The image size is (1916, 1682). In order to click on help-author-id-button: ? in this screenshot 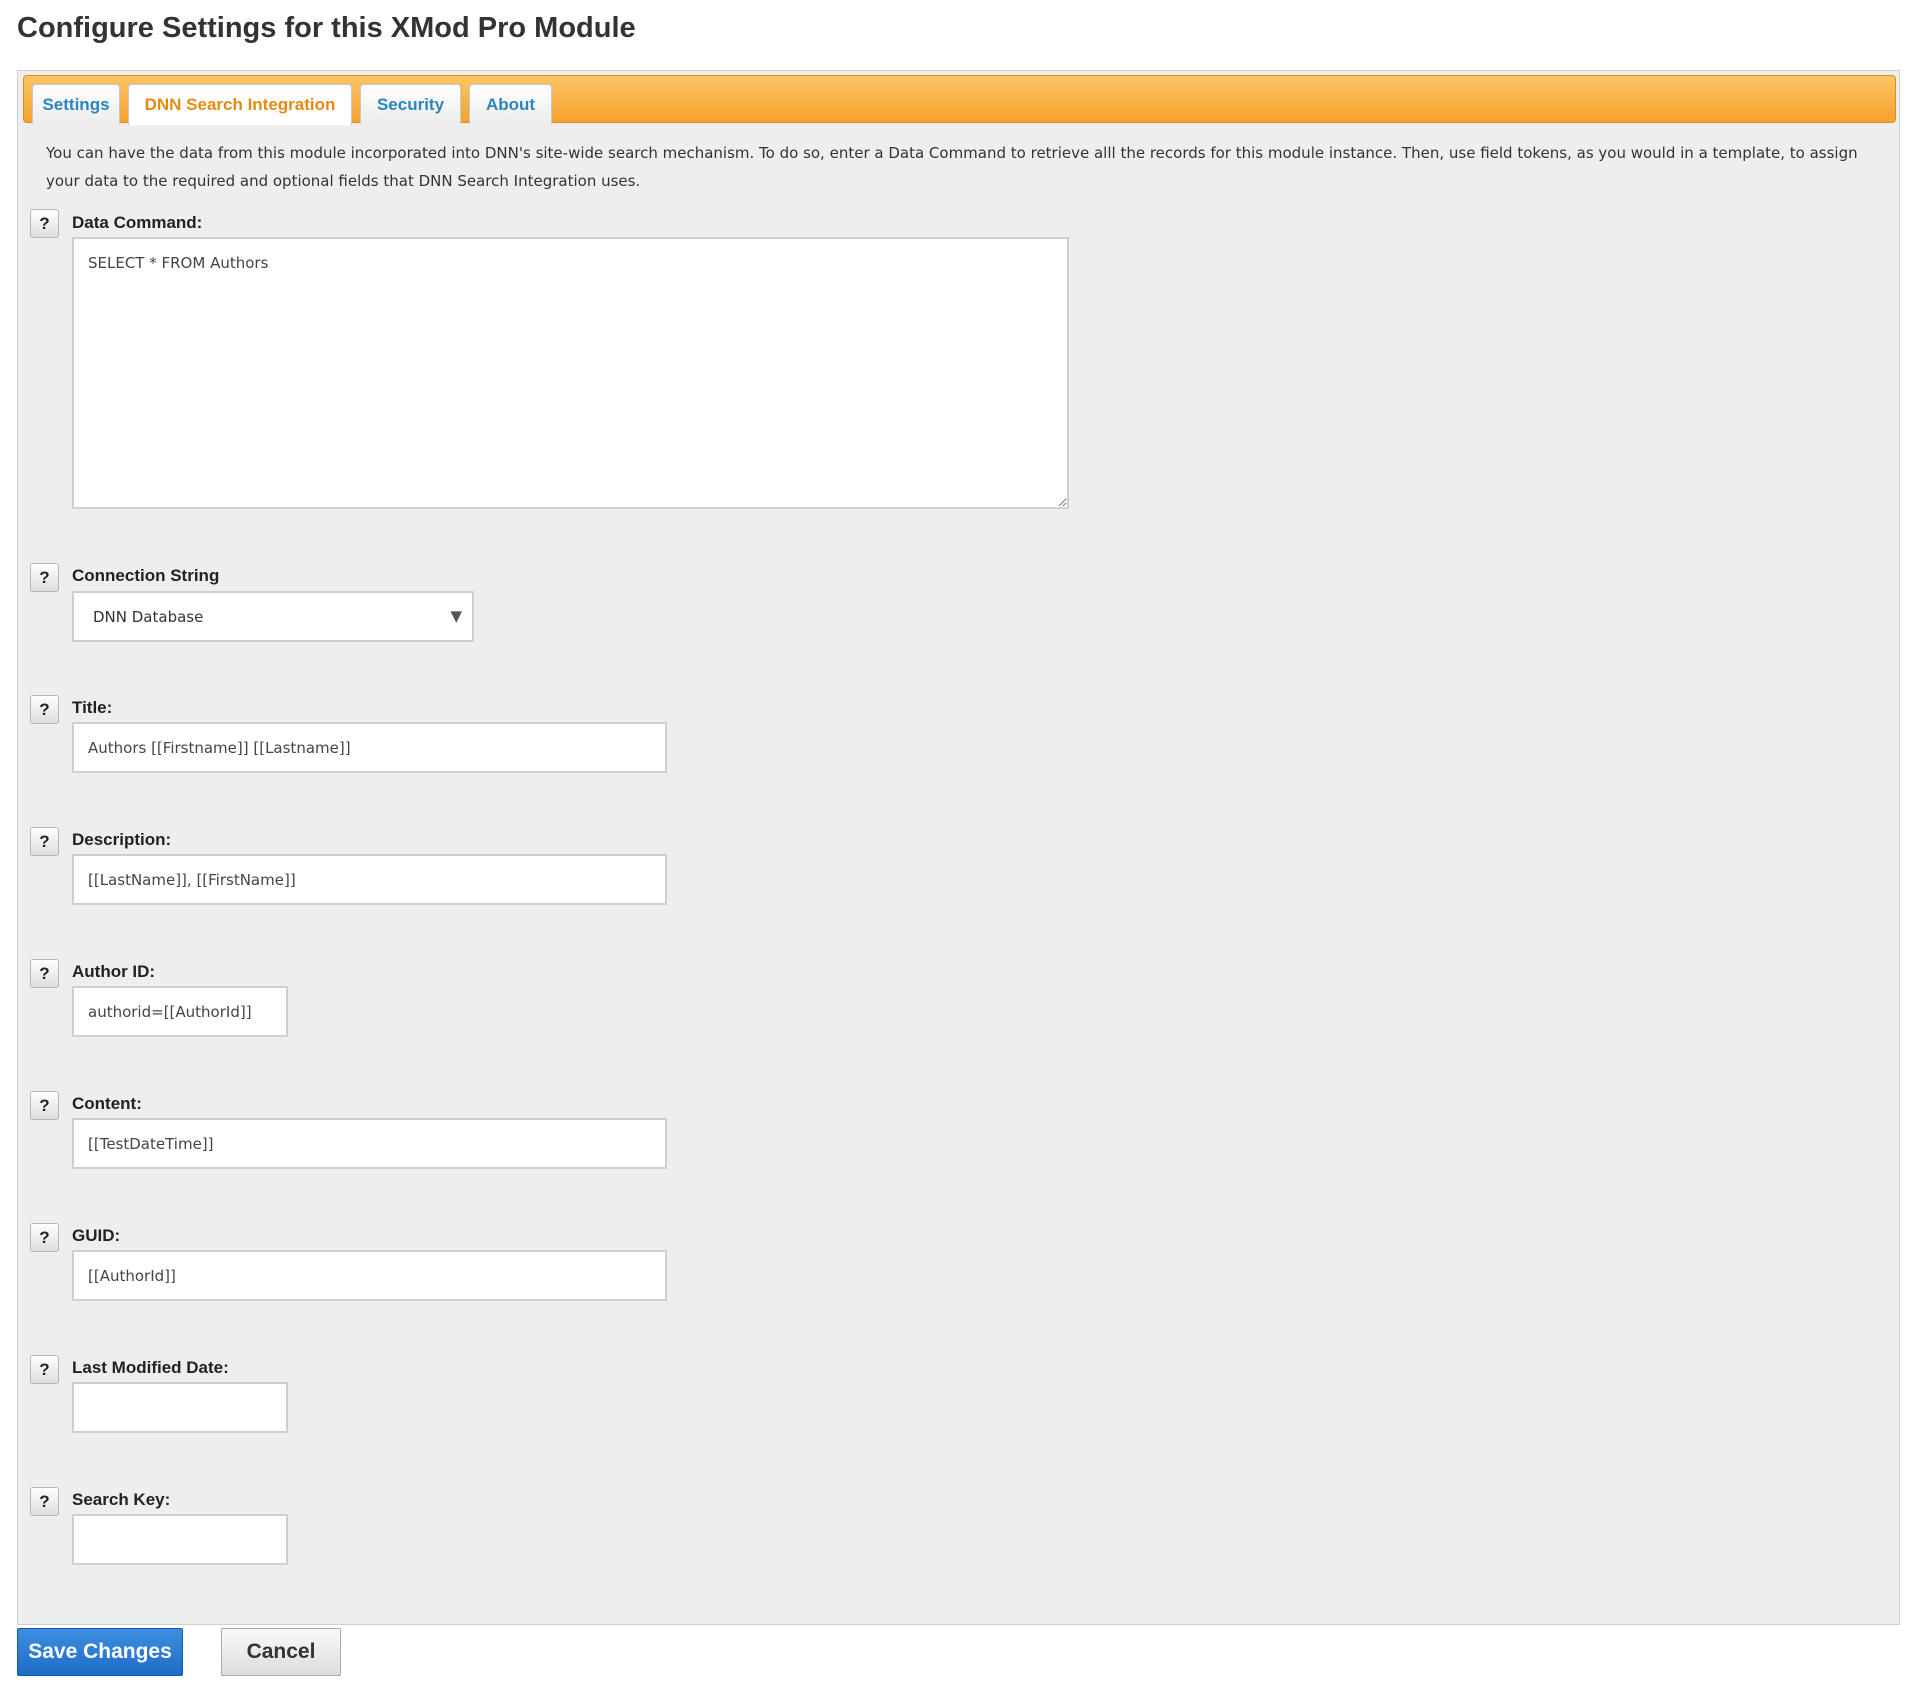, I will do `click(44, 973)`.